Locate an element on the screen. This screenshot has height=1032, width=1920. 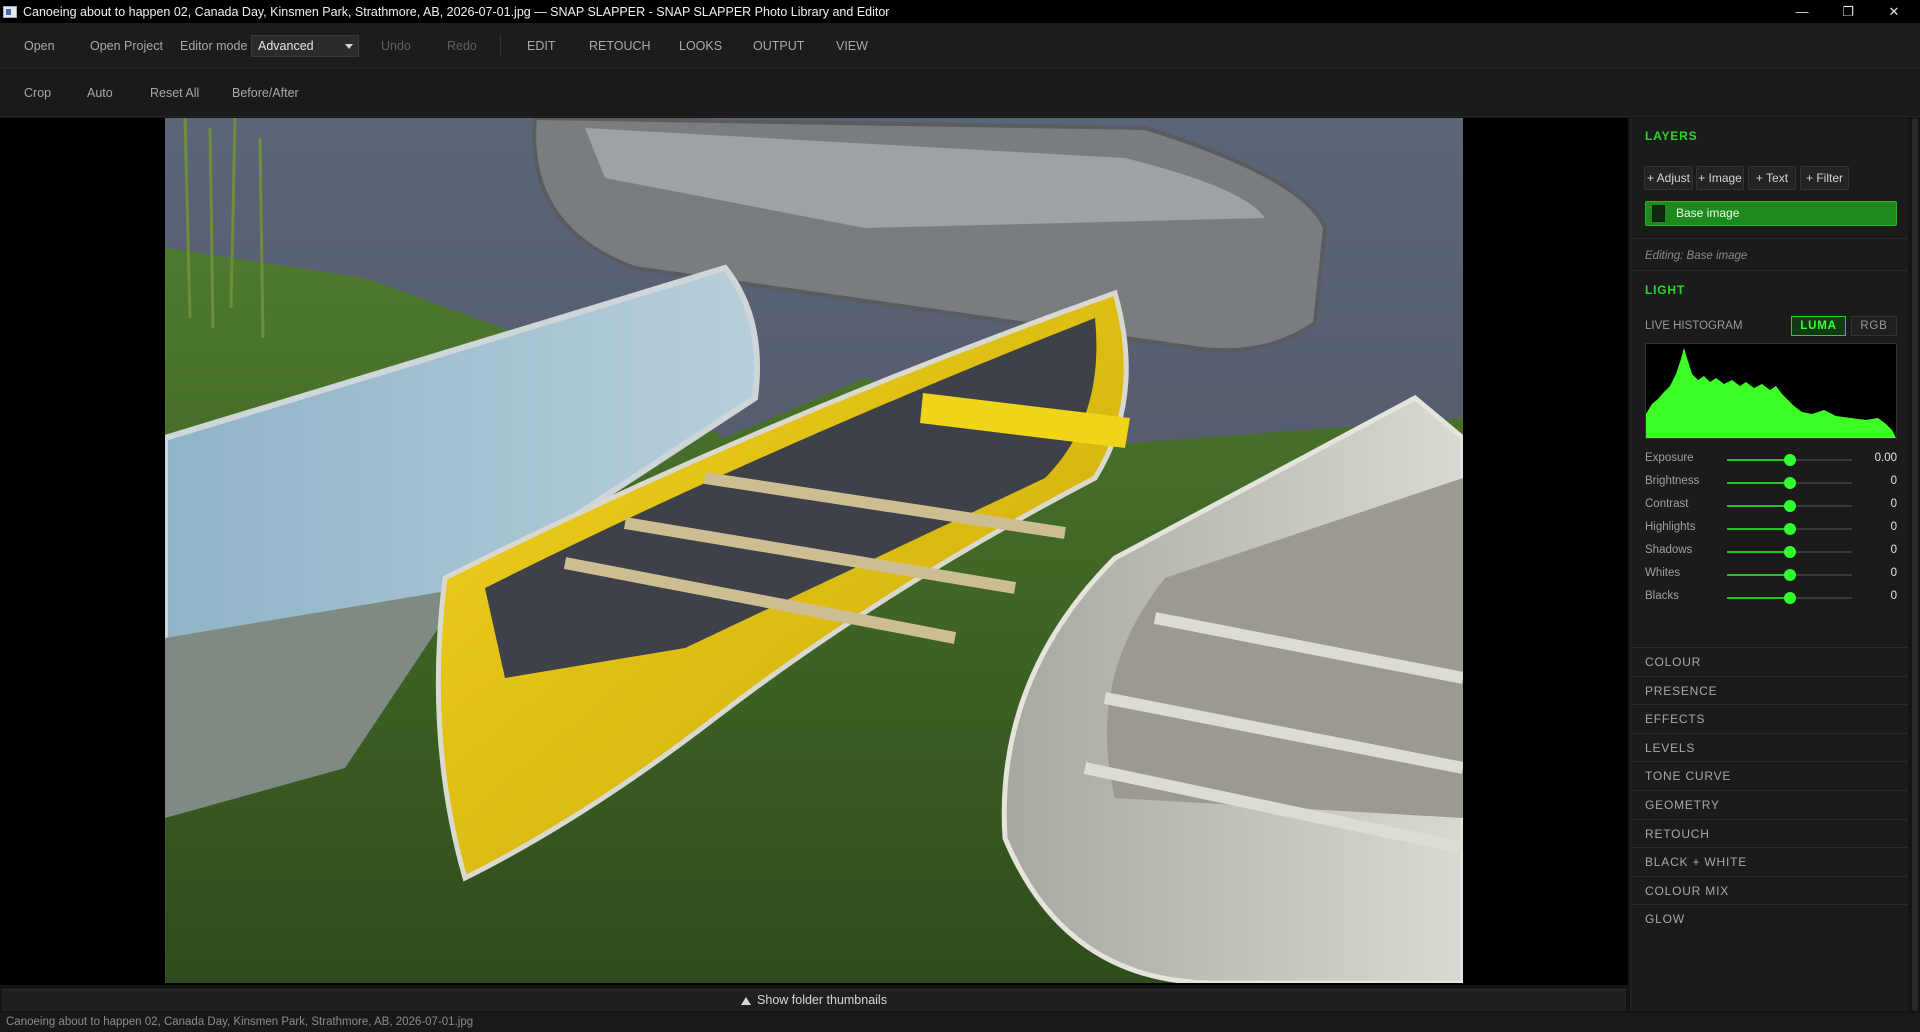
live-histogram is located at coordinates (1771, 391).